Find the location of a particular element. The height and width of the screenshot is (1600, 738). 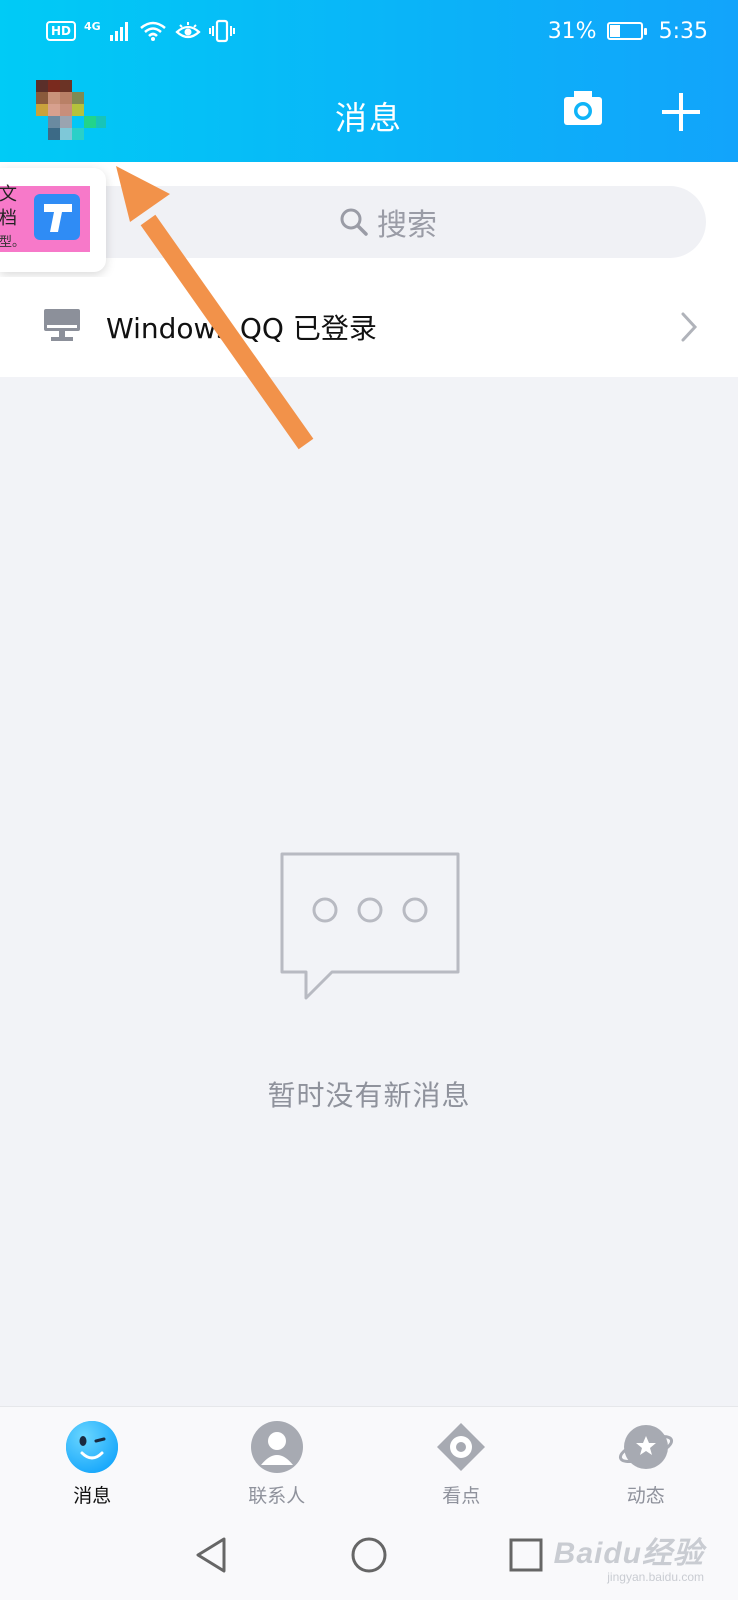

camera-button is located at coordinates (583, 108).